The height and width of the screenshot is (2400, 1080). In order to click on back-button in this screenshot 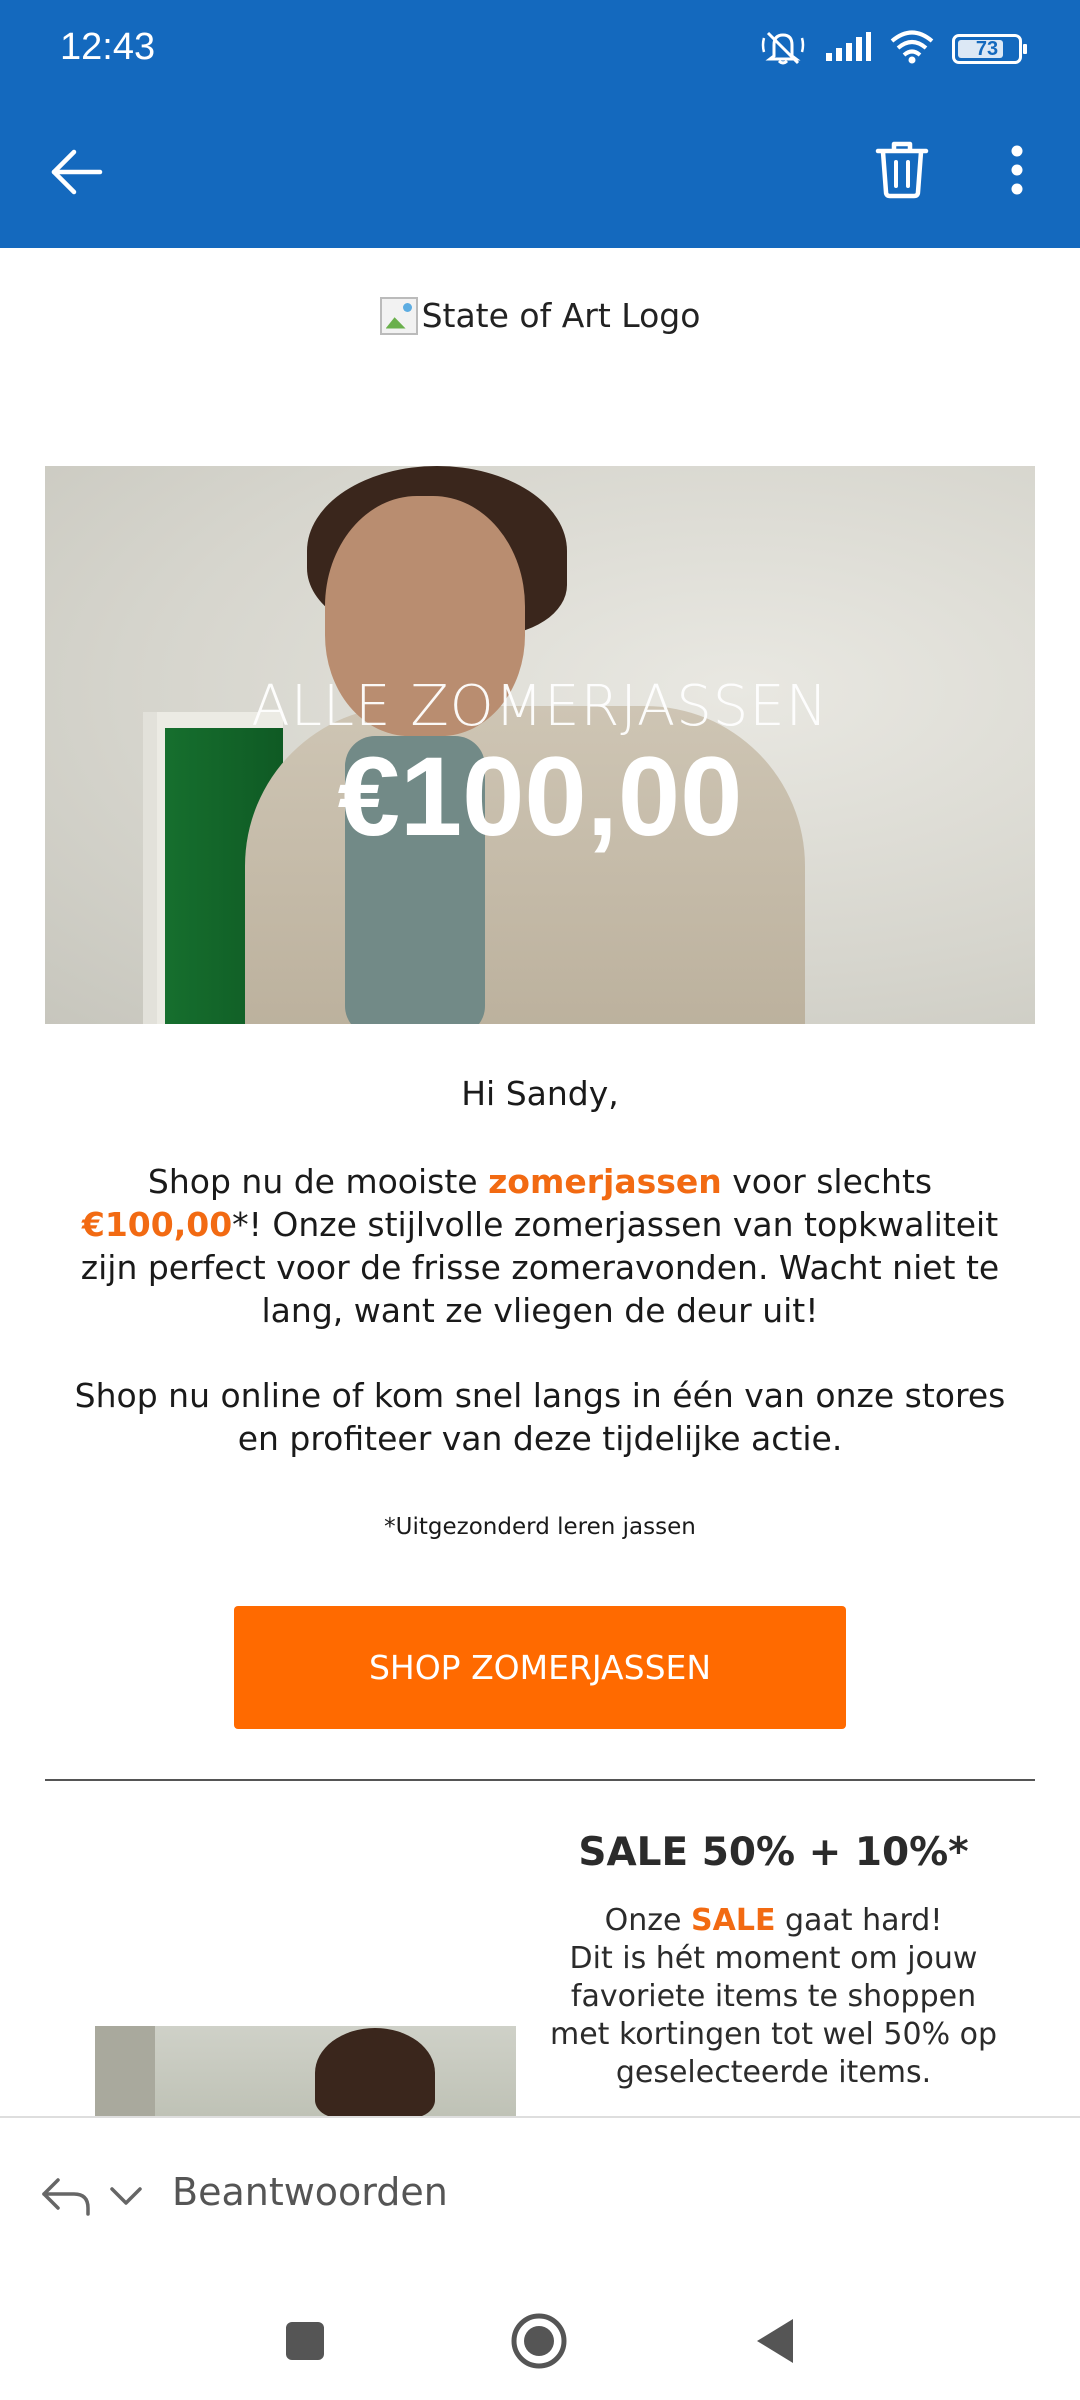, I will do `click(76, 172)`.